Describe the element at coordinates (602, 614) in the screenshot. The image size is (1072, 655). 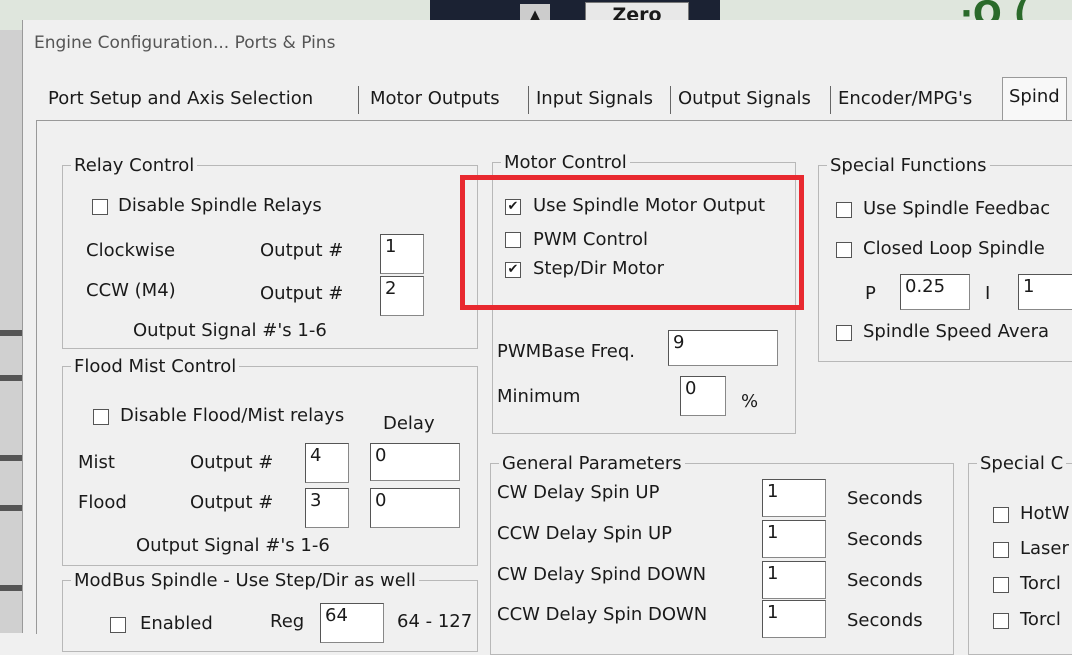
I see `general-row-label: CCW Delay Spin DOWN` at that location.